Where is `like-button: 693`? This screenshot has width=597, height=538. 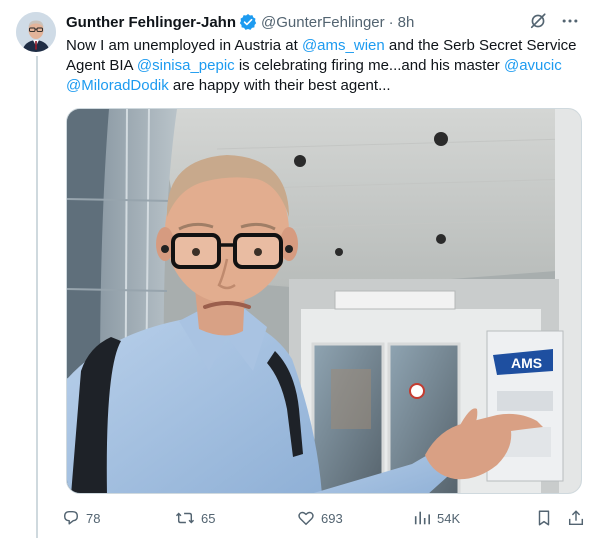 like-button: 693 is located at coordinates (355, 518).